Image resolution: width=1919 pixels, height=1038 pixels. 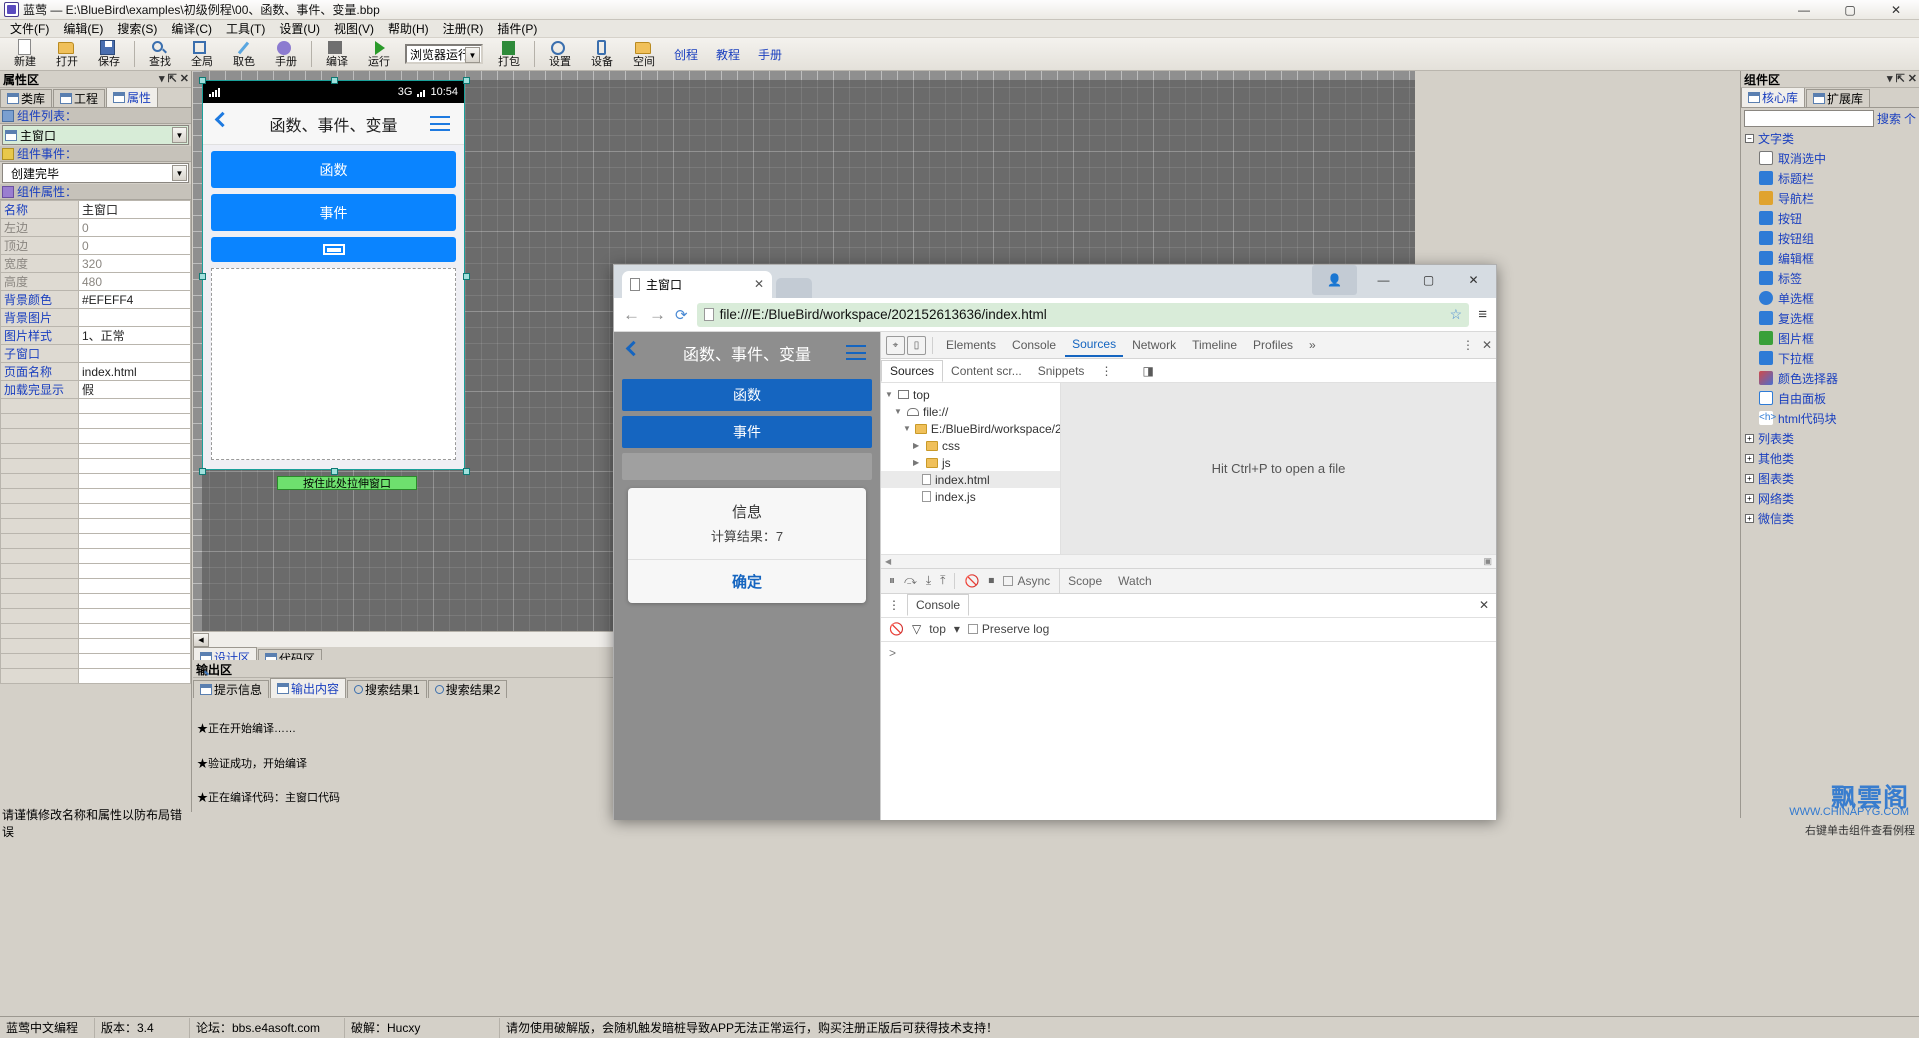 What do you see at coordinates (134, 227) in the screenshot?
I see `prop-value: 0` at bounding box center [134, 227].